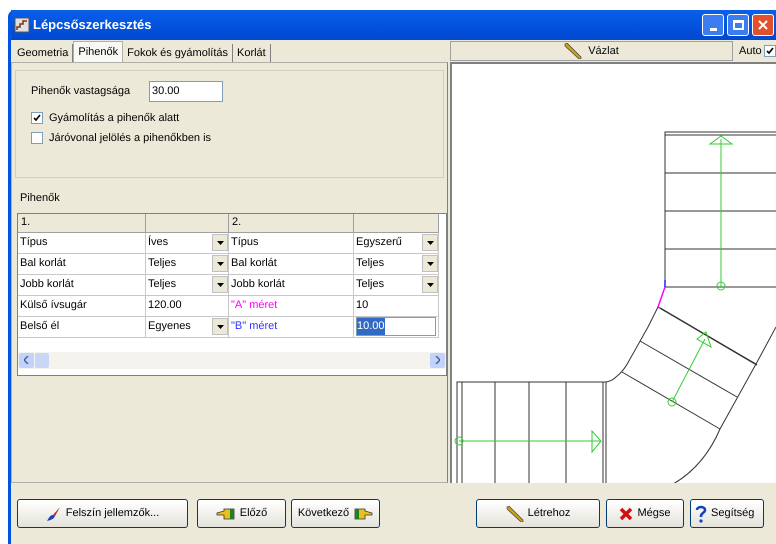 This screenshot has width=776, height=544. What do you see at coordinates (53, 306) in the screenshot?
I see `table-cell-text: Külső ívsugár` at bounding box center [53, 306].